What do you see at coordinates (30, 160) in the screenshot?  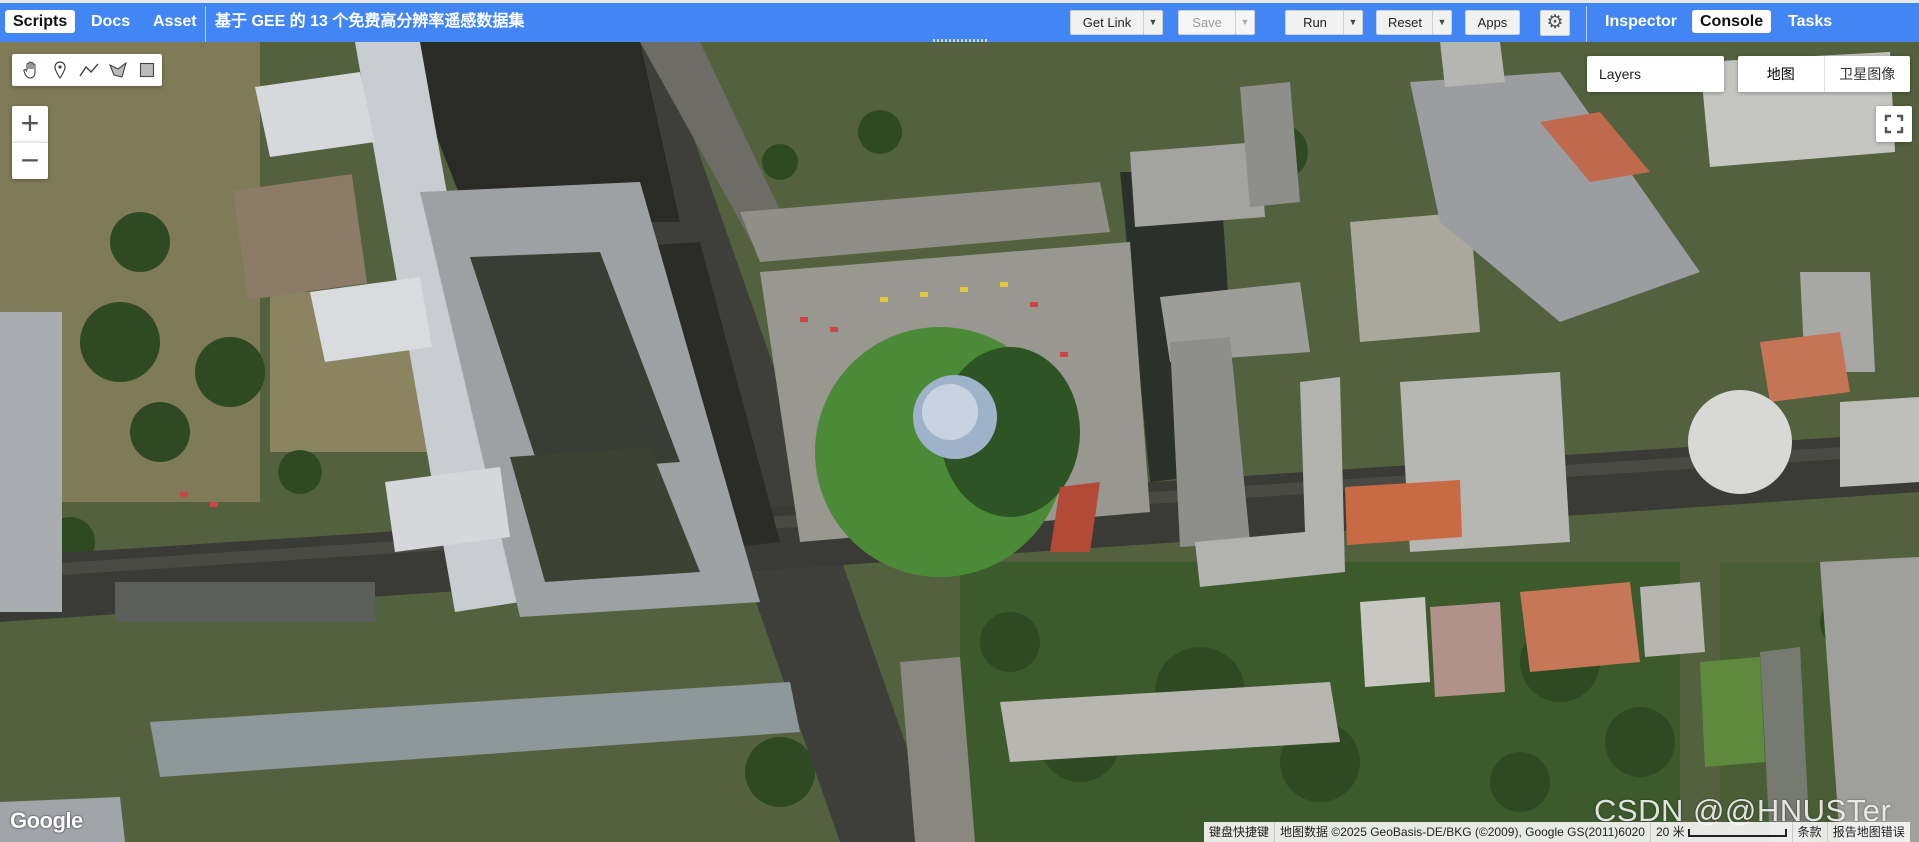 I see `zoom-out-button: −` at bounding box center [30, 160].